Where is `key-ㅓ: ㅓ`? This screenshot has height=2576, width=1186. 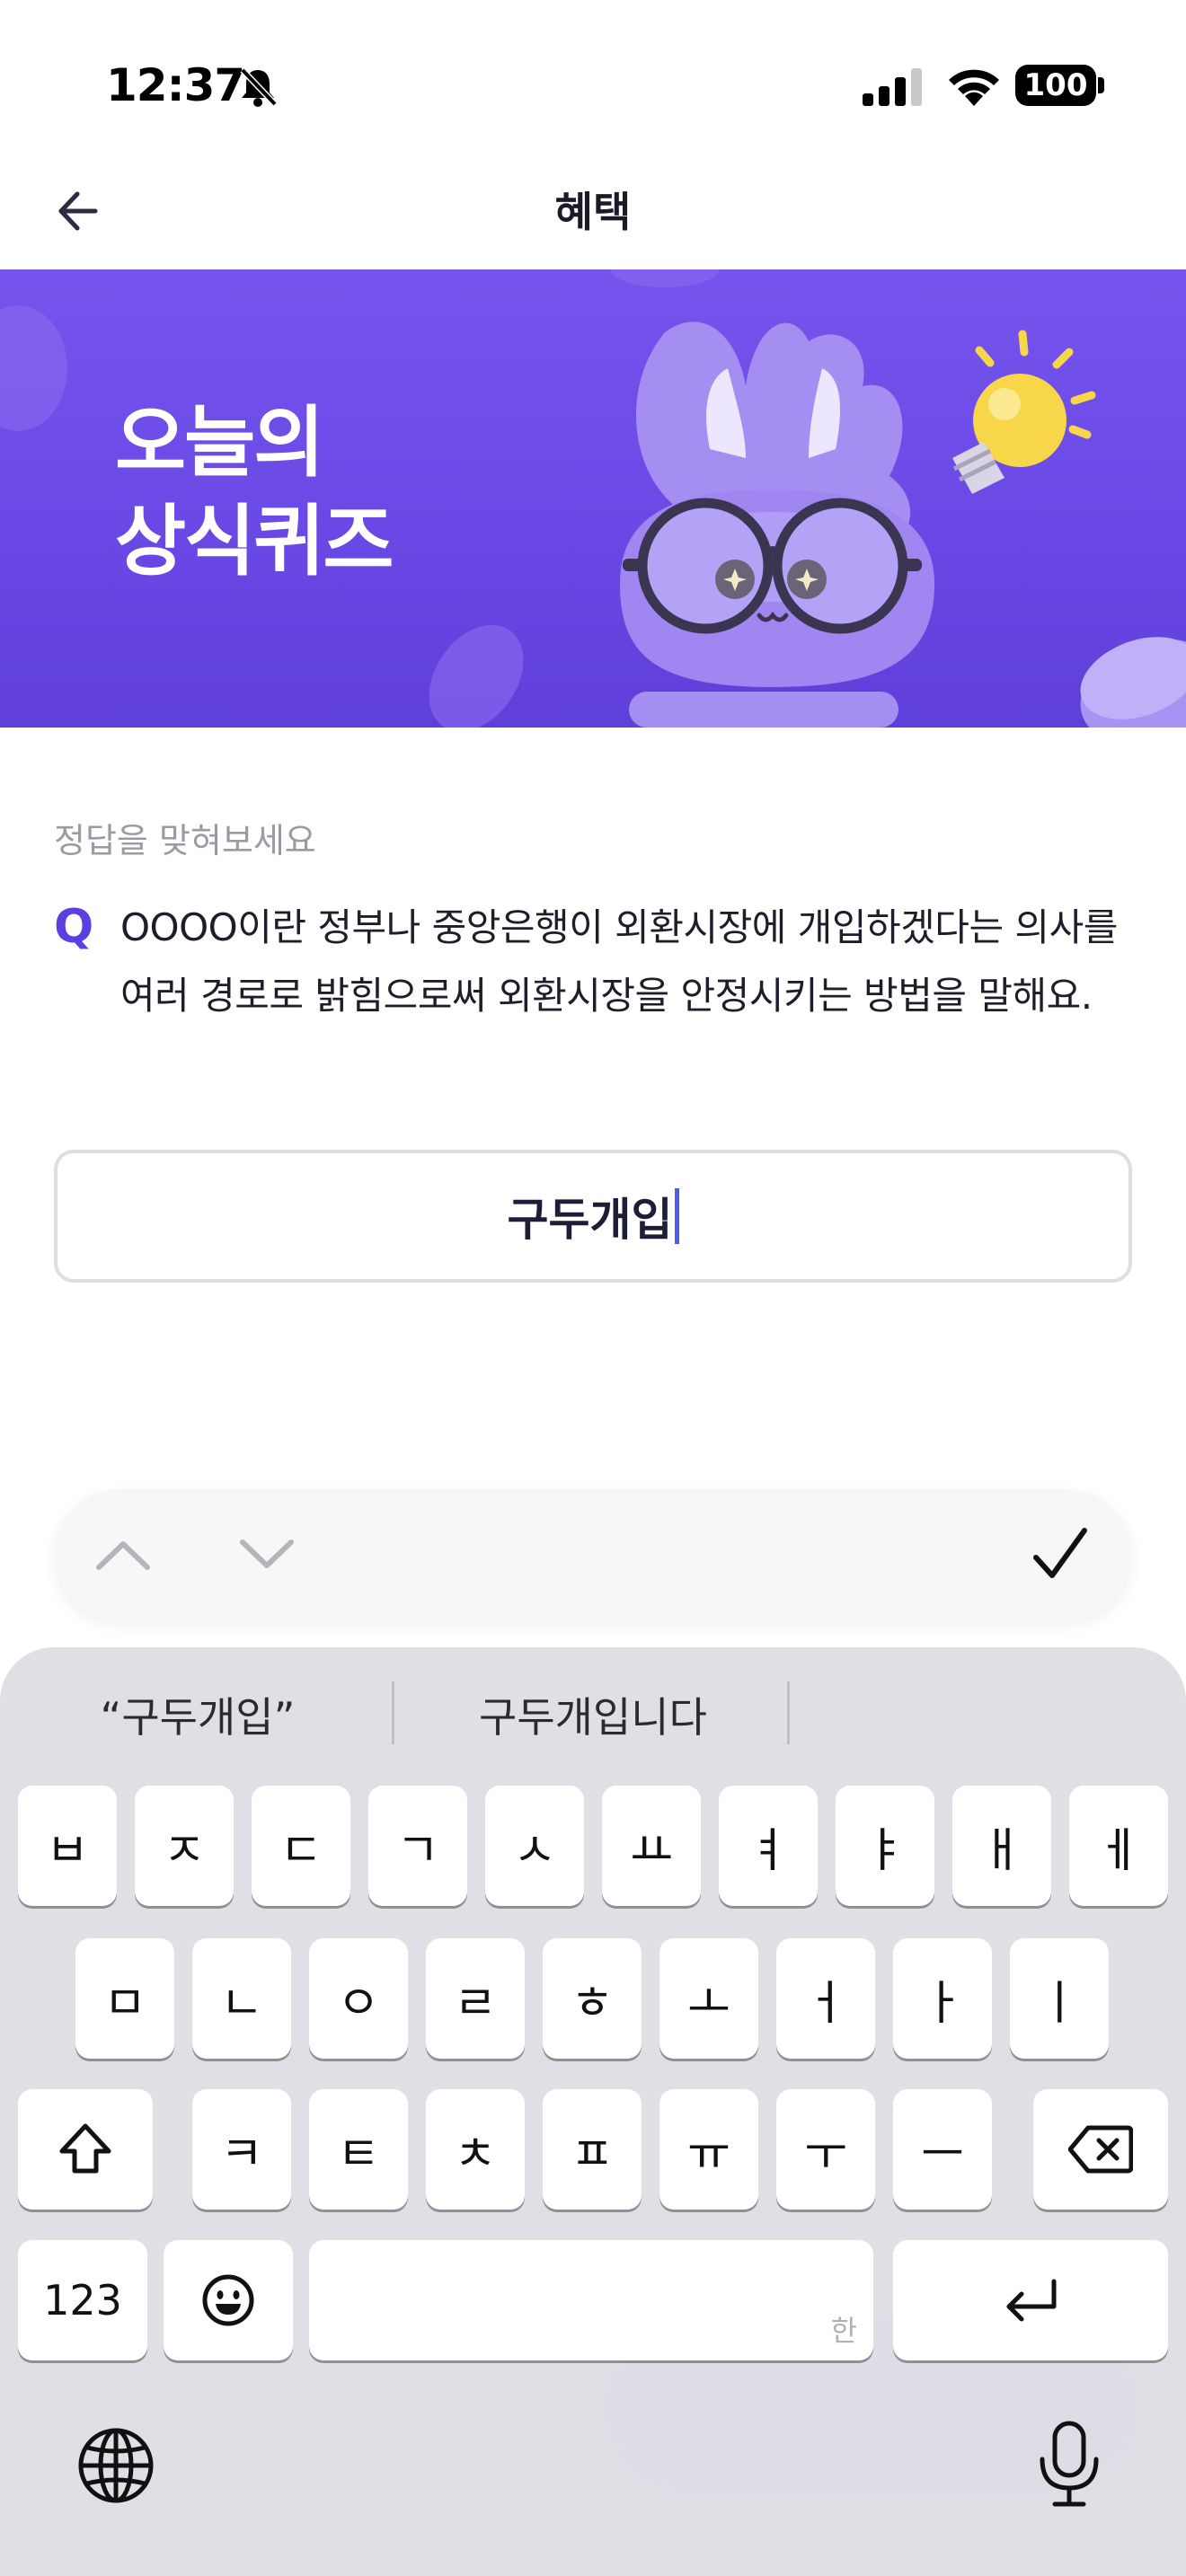
key-ㅓ: ㅓ is located at coordinates (825, 1999).